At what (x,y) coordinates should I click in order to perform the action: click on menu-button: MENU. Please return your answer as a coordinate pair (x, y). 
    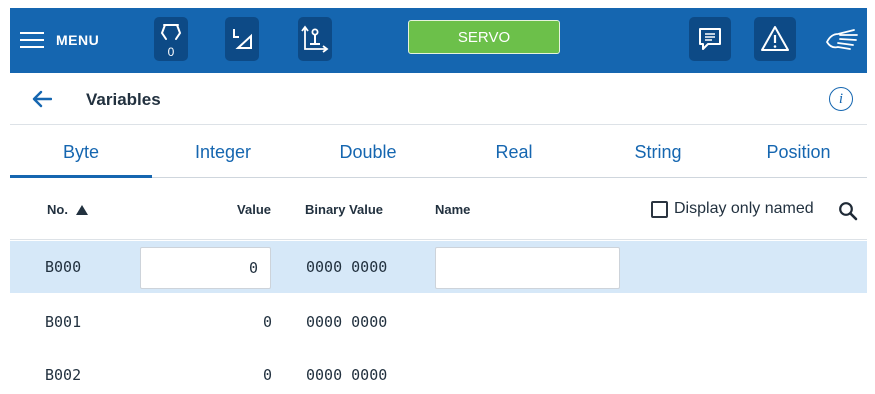
    Looking at the image, I should click on (59, 40).